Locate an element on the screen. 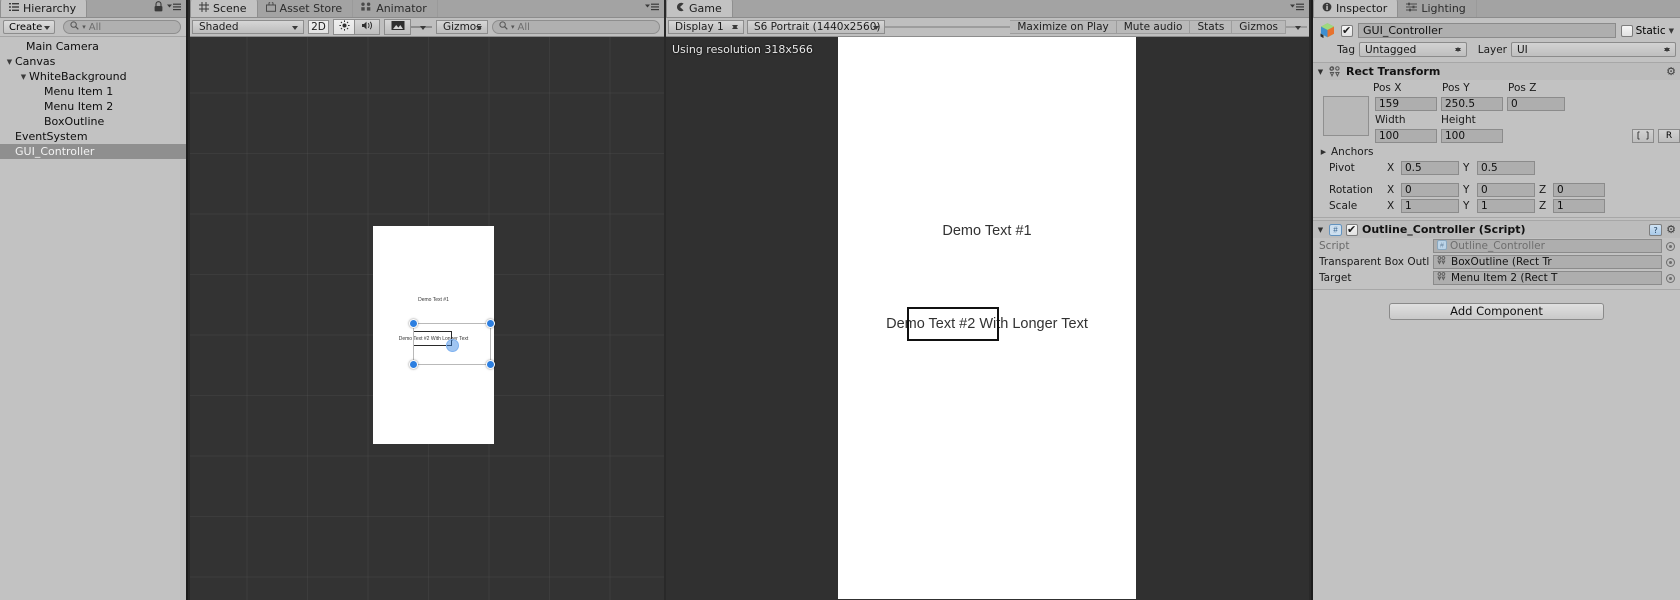  foldout-icon: ▶ is located at coordinates (1323, 152).